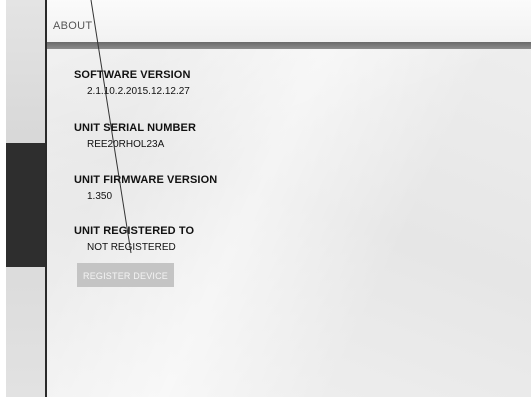 Image resolution: width=531 pixels, height=401 pixels. I want to click on software-version-section: SOFTWARE VERSION 2.1.10.2.2015.12.12.27, so click(132, 83).